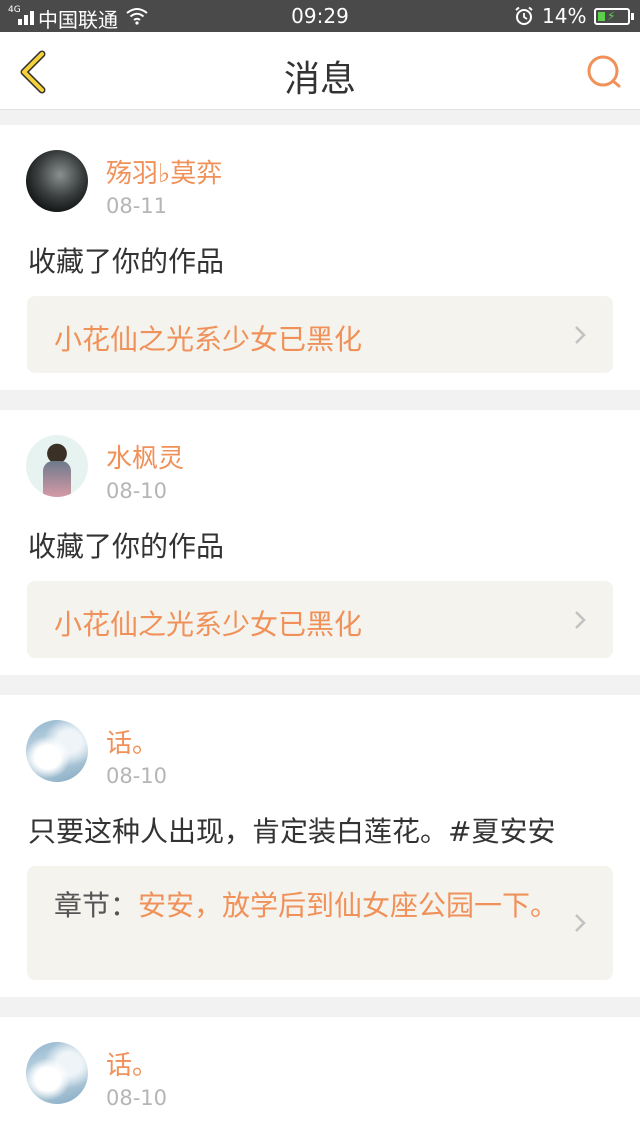 This screenshot has width=640, height=1138. I want to click on status-bar: 4G 中国联通 09:29 14% ⚡, so click(320, 16).